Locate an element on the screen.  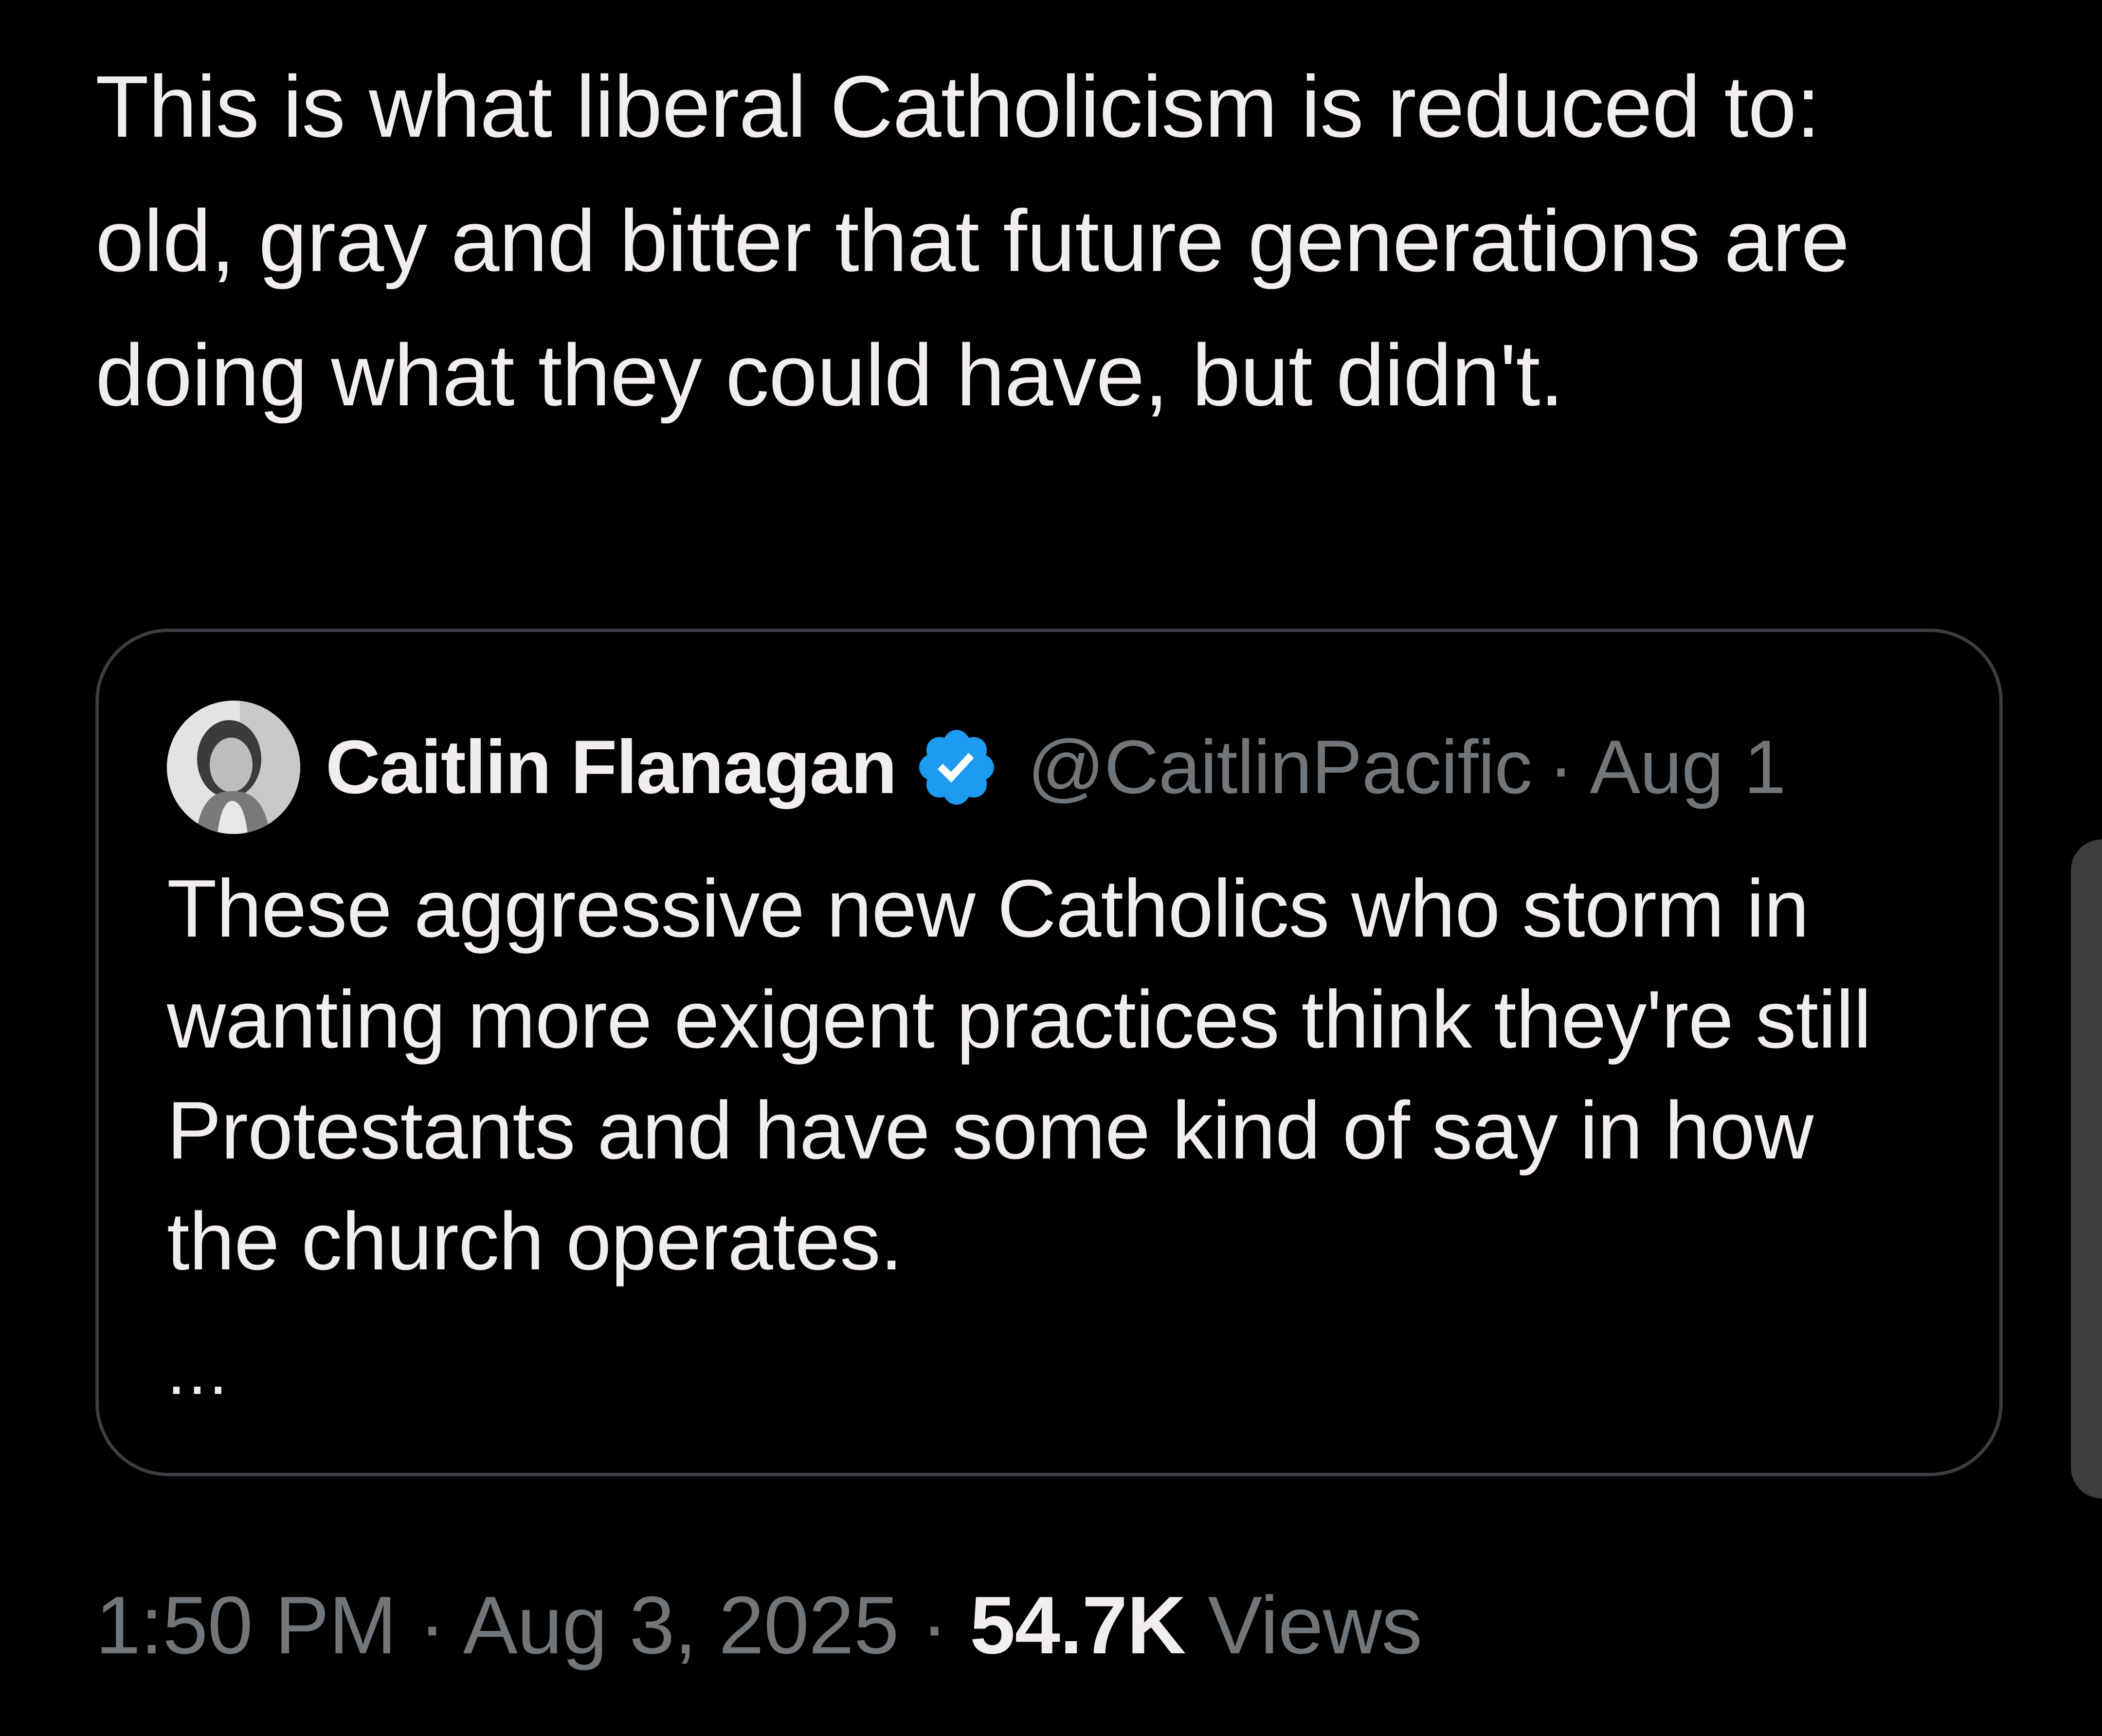
views-label: Views is located at coordinates (1315, 1625).